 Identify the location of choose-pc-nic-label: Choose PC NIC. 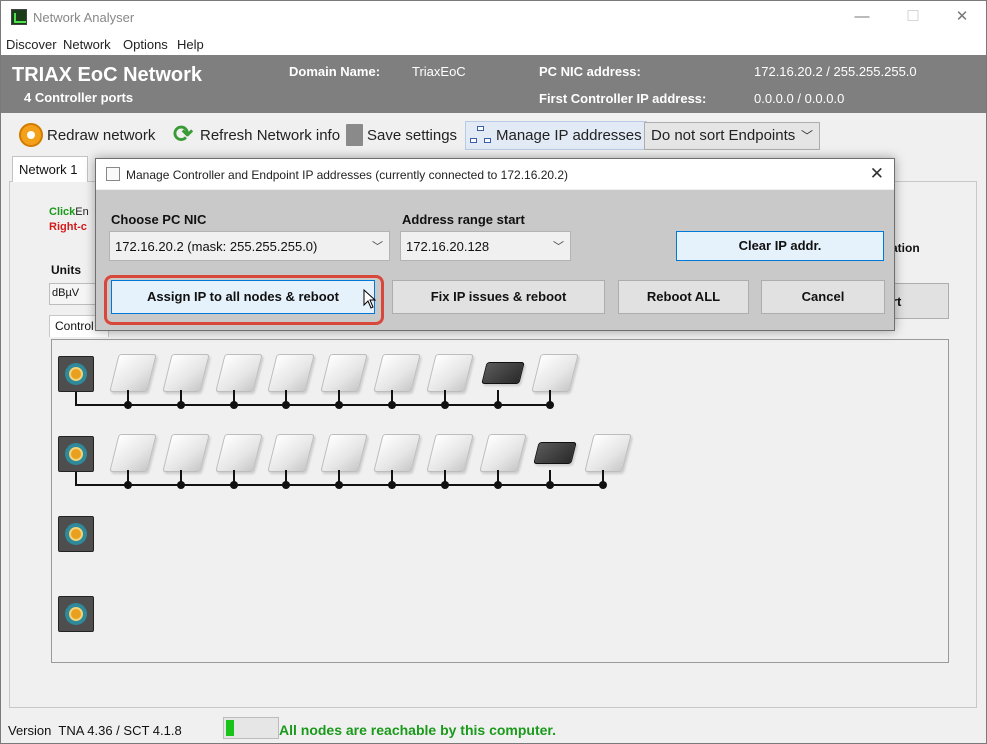
(159, 219).